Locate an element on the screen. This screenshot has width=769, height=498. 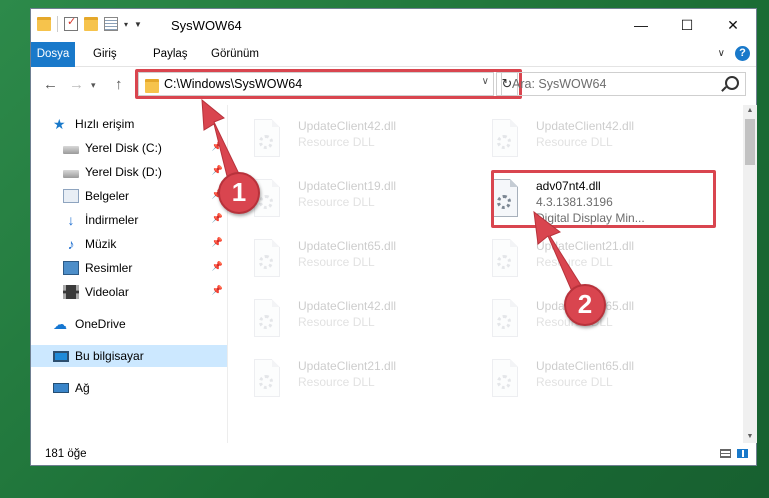
status-bar: 181 öğe is located at coordinates (393, 454).